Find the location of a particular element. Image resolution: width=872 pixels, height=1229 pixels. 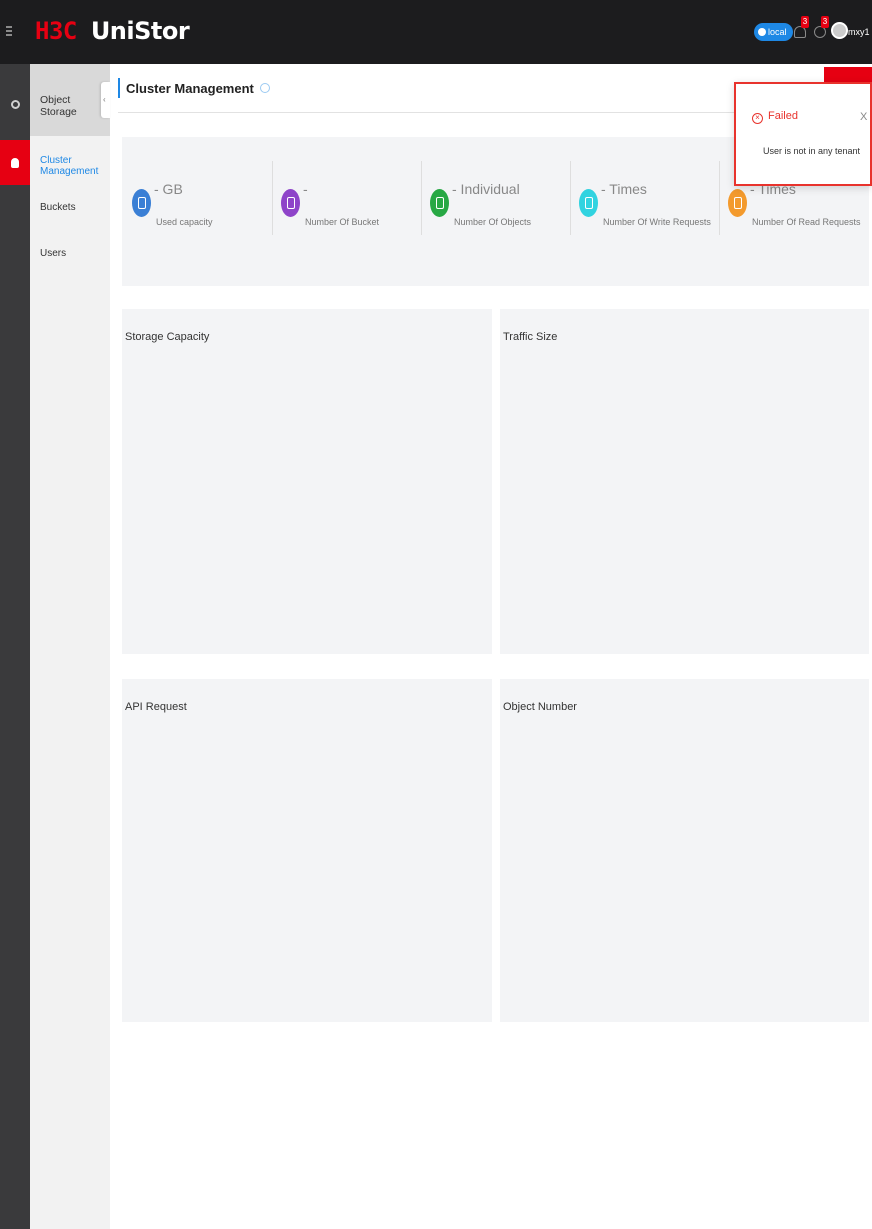

stat-value: - GB is located at coordinates (168, 189).